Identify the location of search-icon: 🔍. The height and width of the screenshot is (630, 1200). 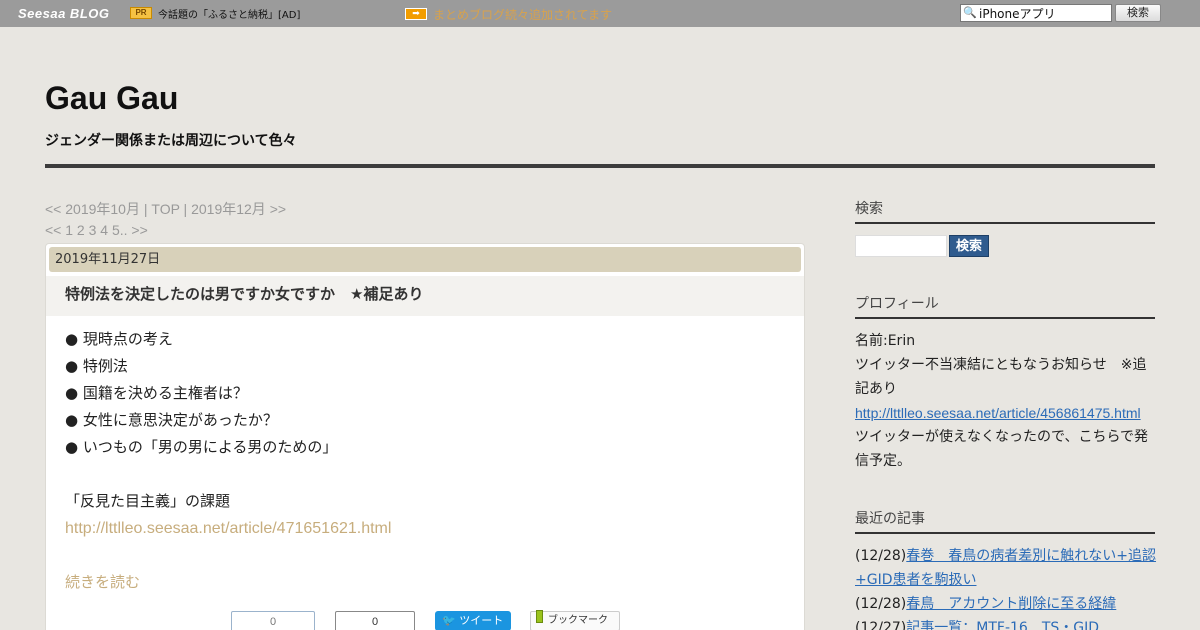
(970, 12).